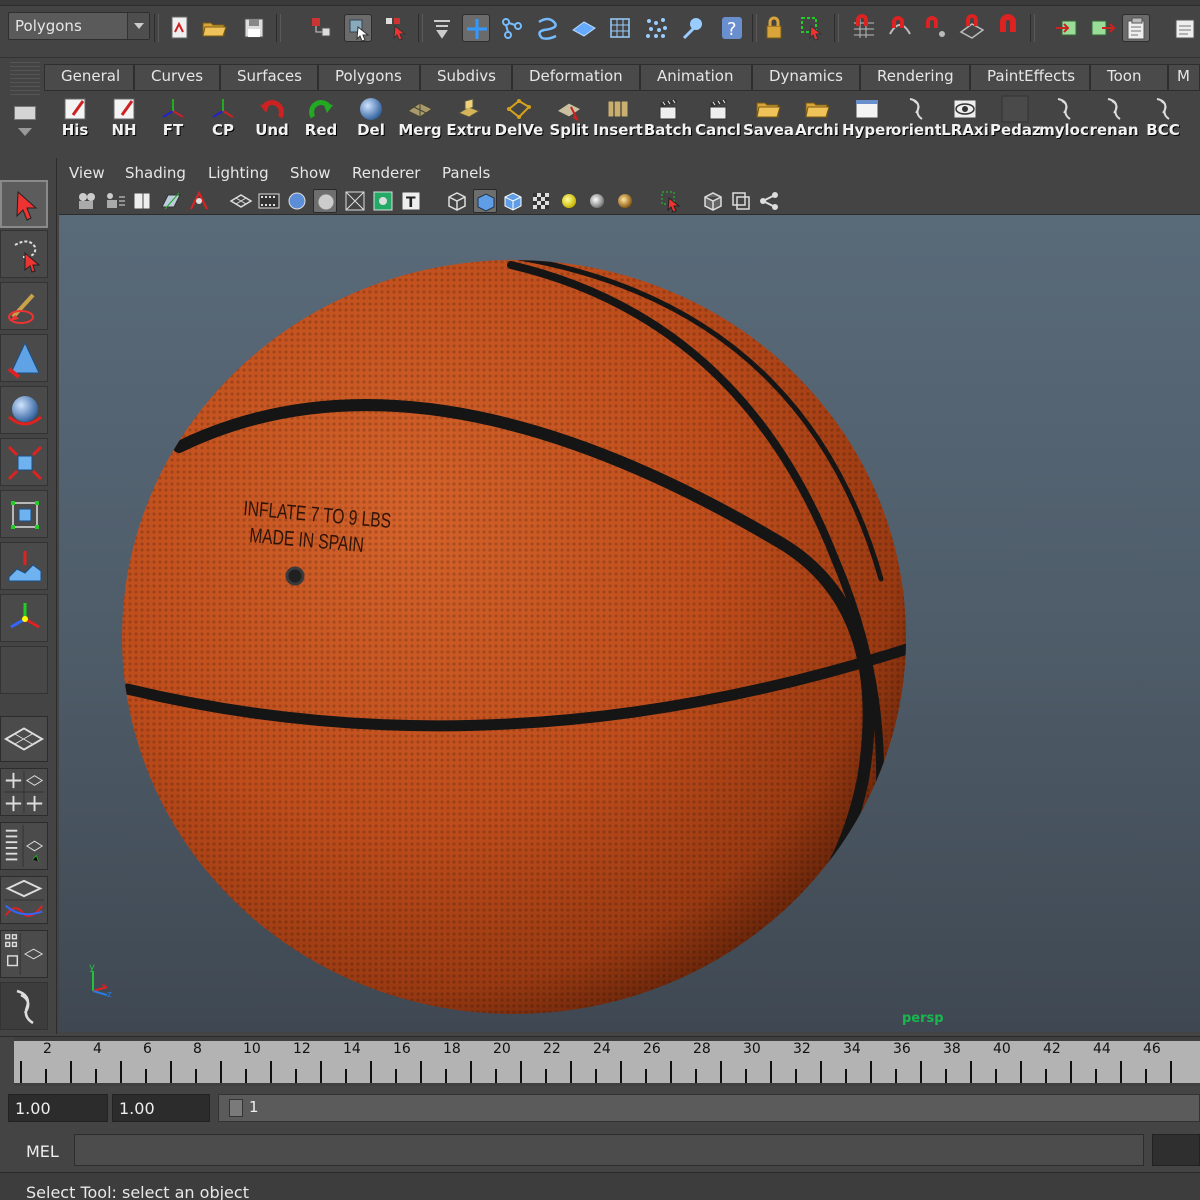  Describe the element at coordinates (24, 792) in the screenshot. I see `layout-four-panes` at that location.